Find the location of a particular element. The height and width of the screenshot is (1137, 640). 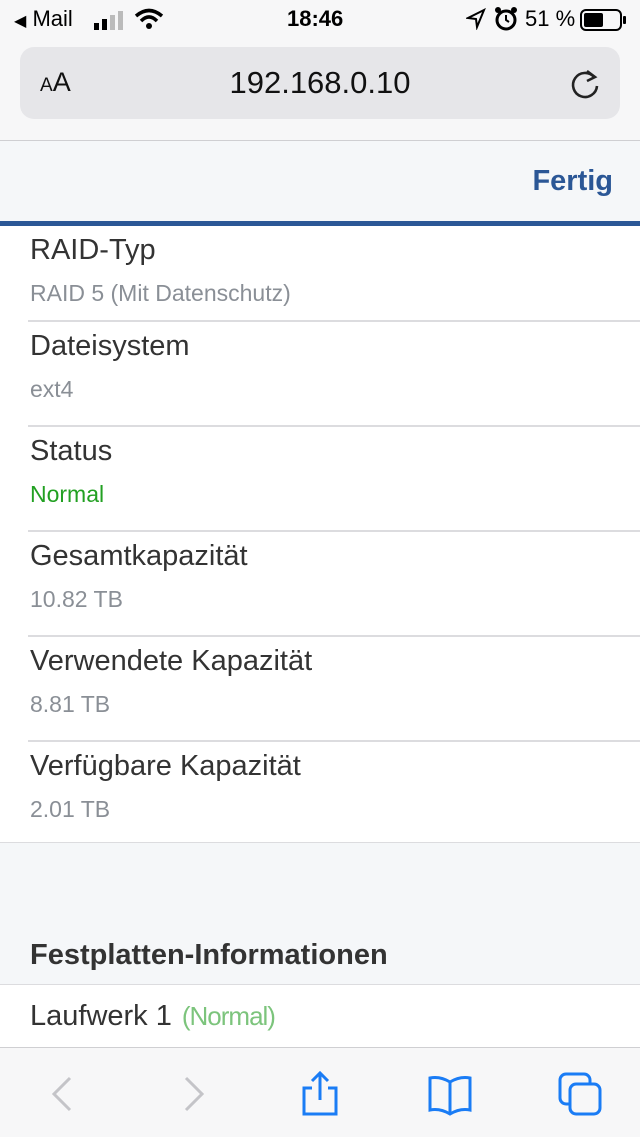

url-text: 192.168.0.10 is located at coordinates (320, 83).